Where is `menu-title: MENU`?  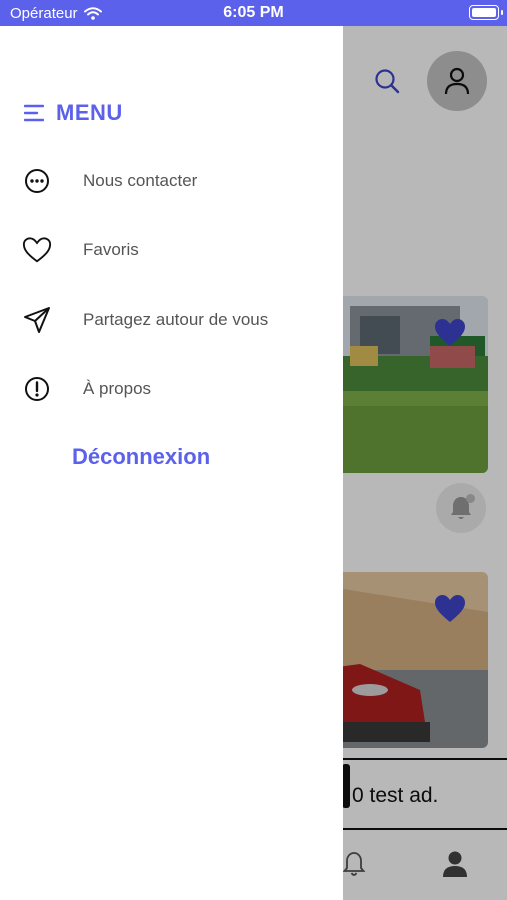 menu-title: MENU is located at coordinates (89, 112).